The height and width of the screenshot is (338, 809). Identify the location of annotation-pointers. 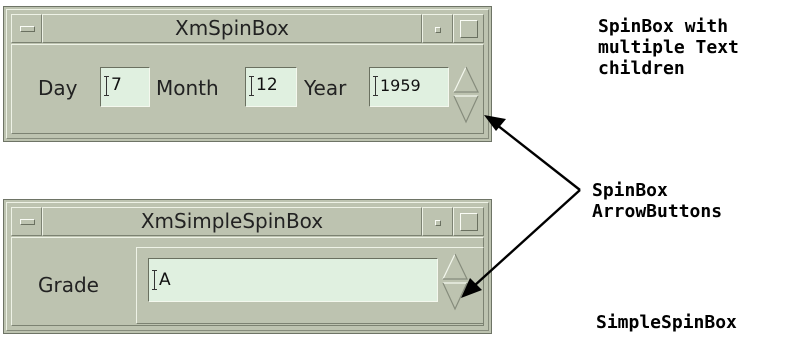
(521, 206).